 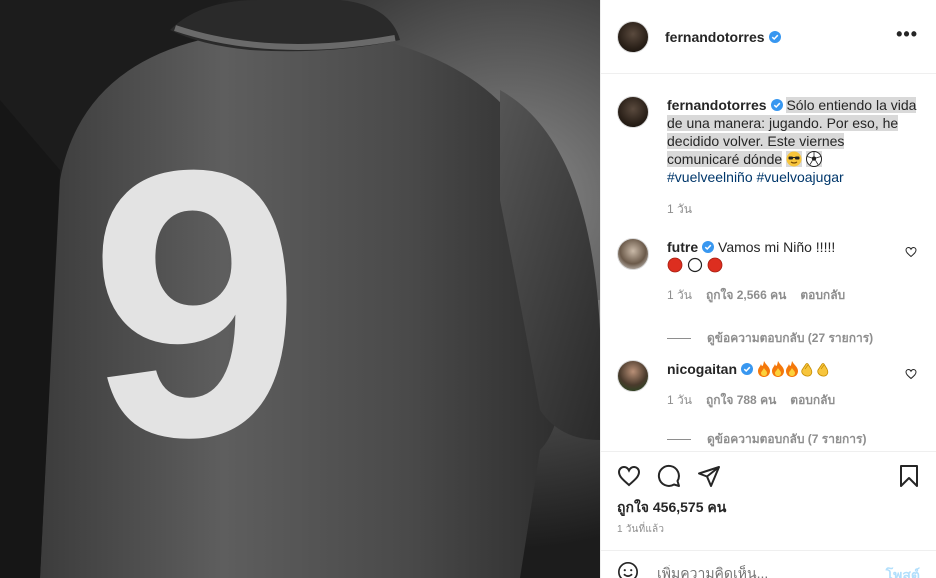 I want to click on comment-likes: ถูกใจ 2,566 คน, so click(x=746, y=295).